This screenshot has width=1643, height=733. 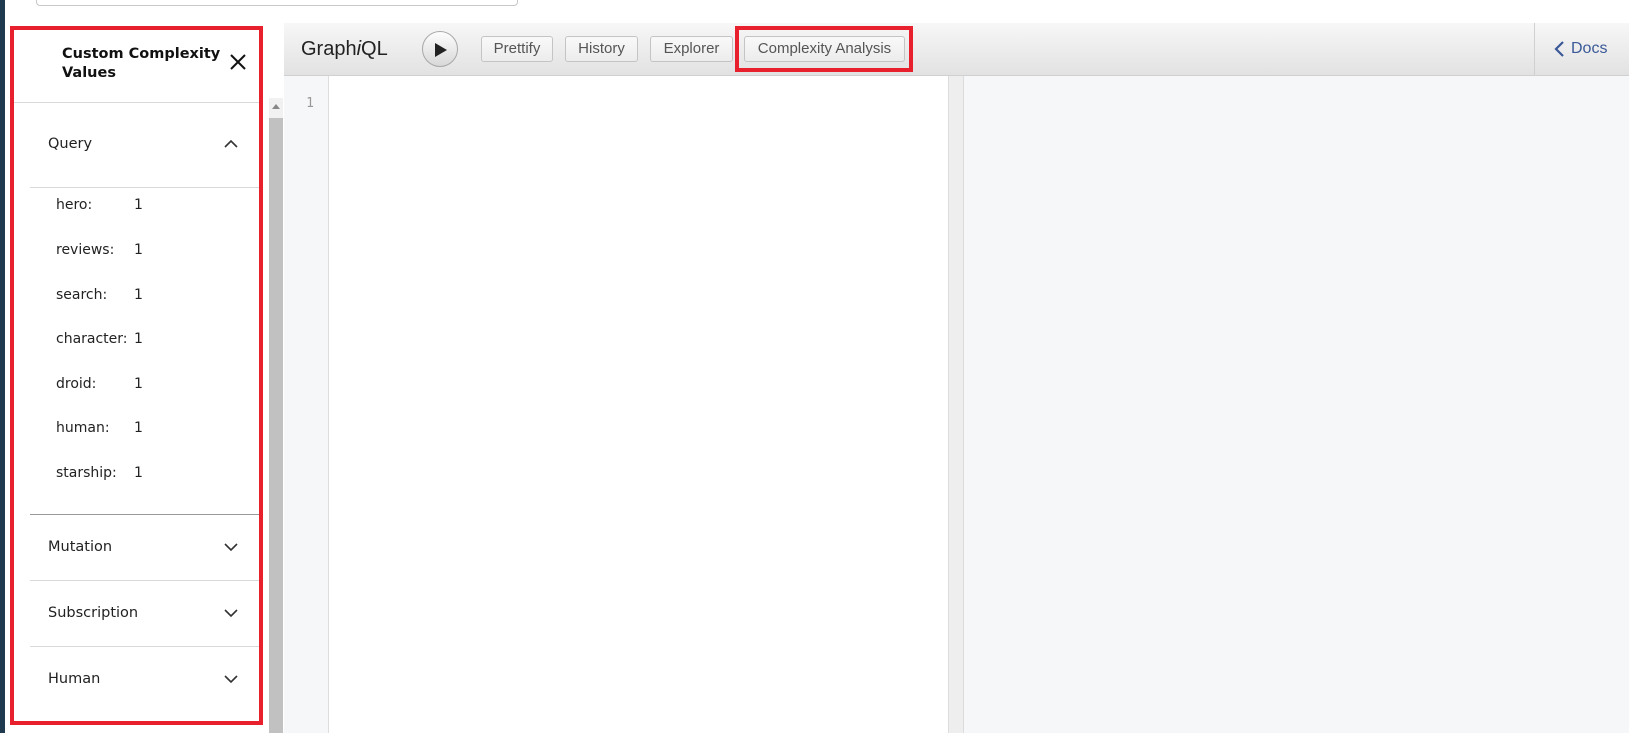 I want to click on scroll-up-arrow-icon, so click(x=276, y=106).